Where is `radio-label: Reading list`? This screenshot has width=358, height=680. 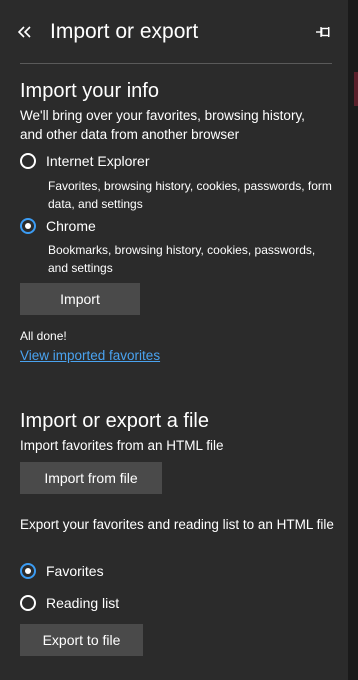 radio-label: Reading list is located at coordinates (83, 603).